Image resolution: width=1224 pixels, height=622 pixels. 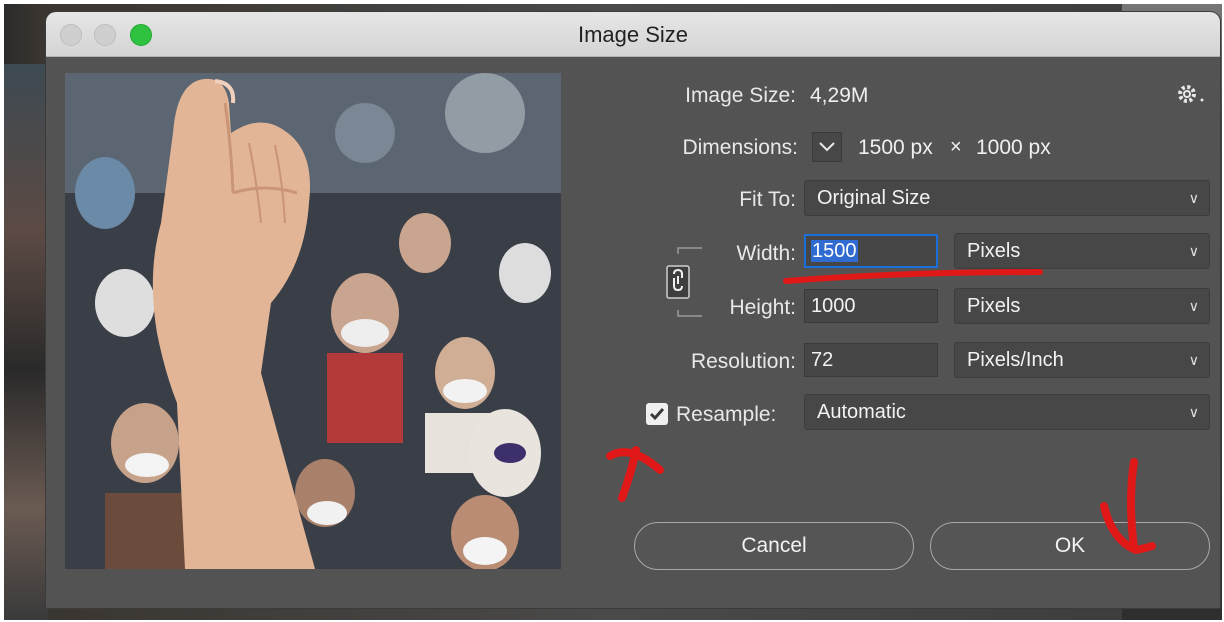 I want to click on fit-to-value: Original Size, so click(x=874, y=198).